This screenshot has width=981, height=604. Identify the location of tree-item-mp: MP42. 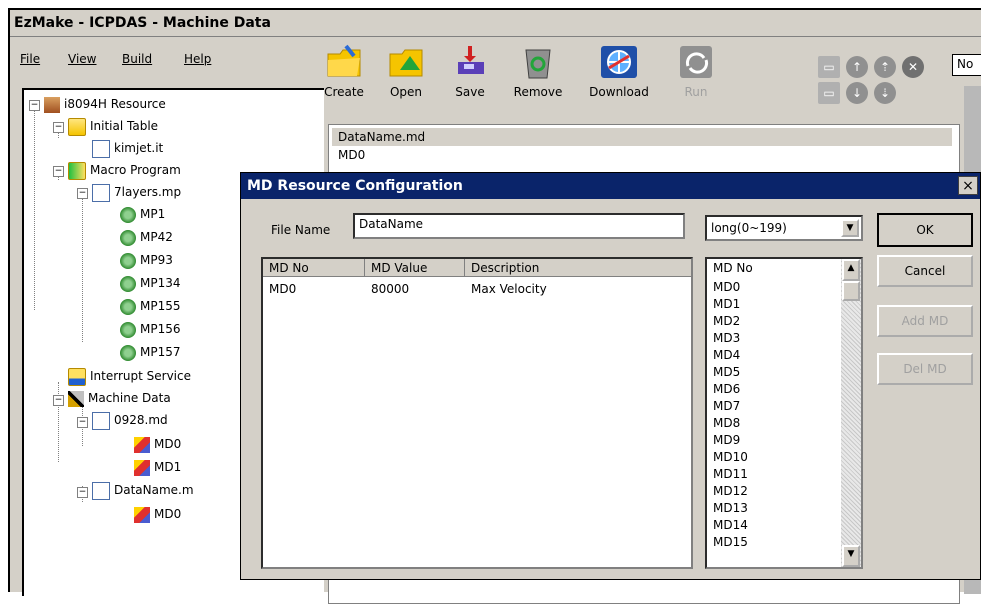
(146, 237).